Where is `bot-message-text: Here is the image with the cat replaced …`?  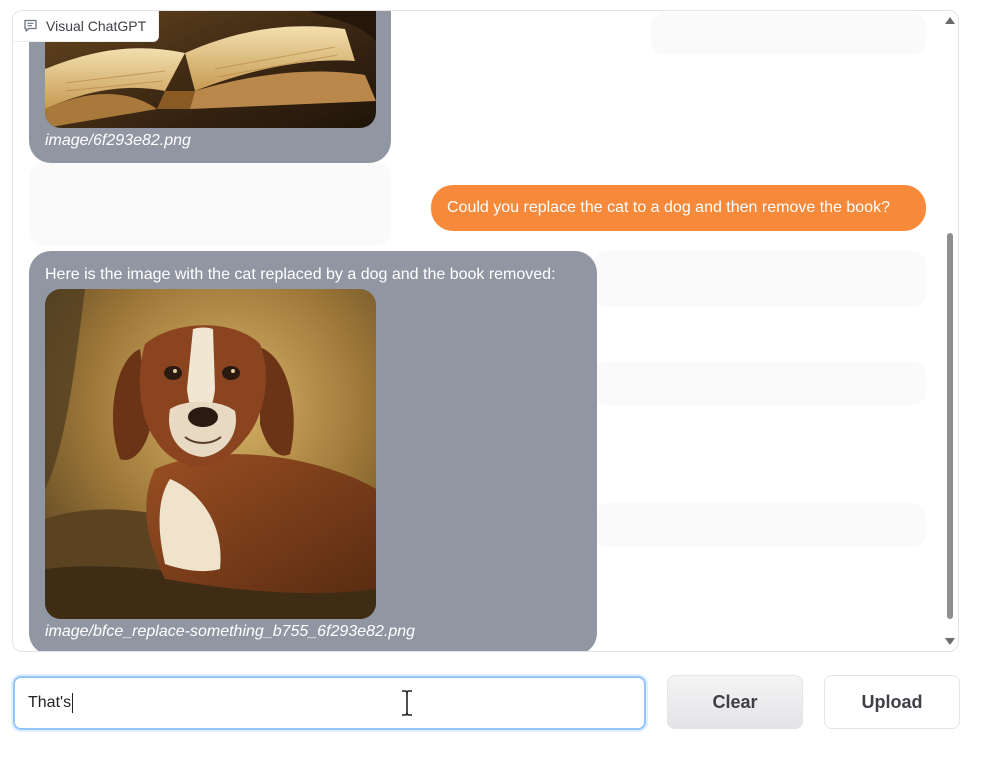 bot-message-text: Here is the image with the cat replaced … is located at coordinates (300, 274).